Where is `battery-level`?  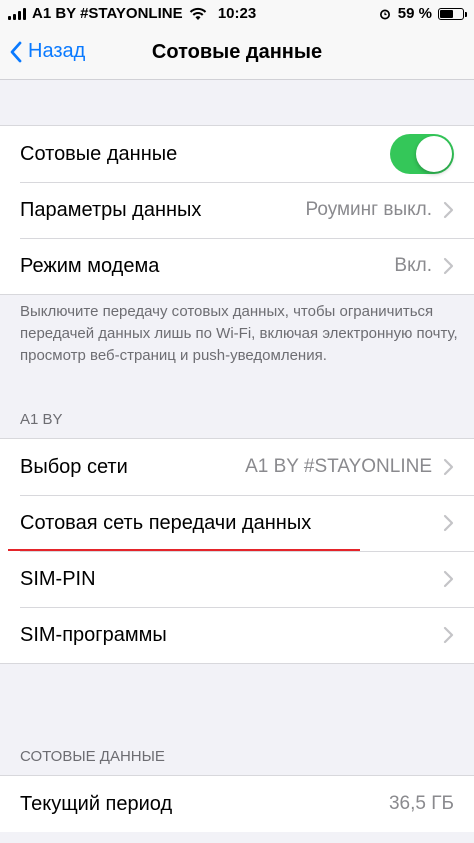
battery-level is located at coordinates (446, 13).